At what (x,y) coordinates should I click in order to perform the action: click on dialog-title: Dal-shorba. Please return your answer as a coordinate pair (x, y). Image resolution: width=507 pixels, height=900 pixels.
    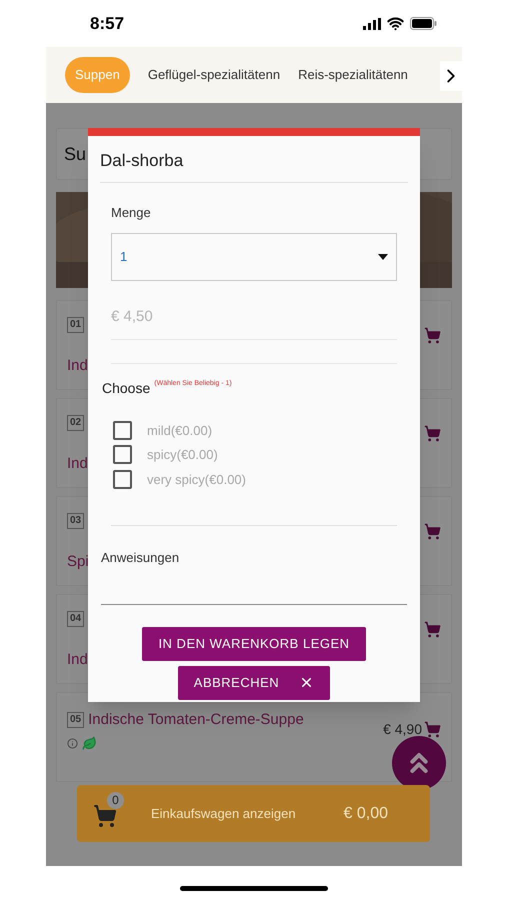
    Looking at the image, I should click on (142, 160).